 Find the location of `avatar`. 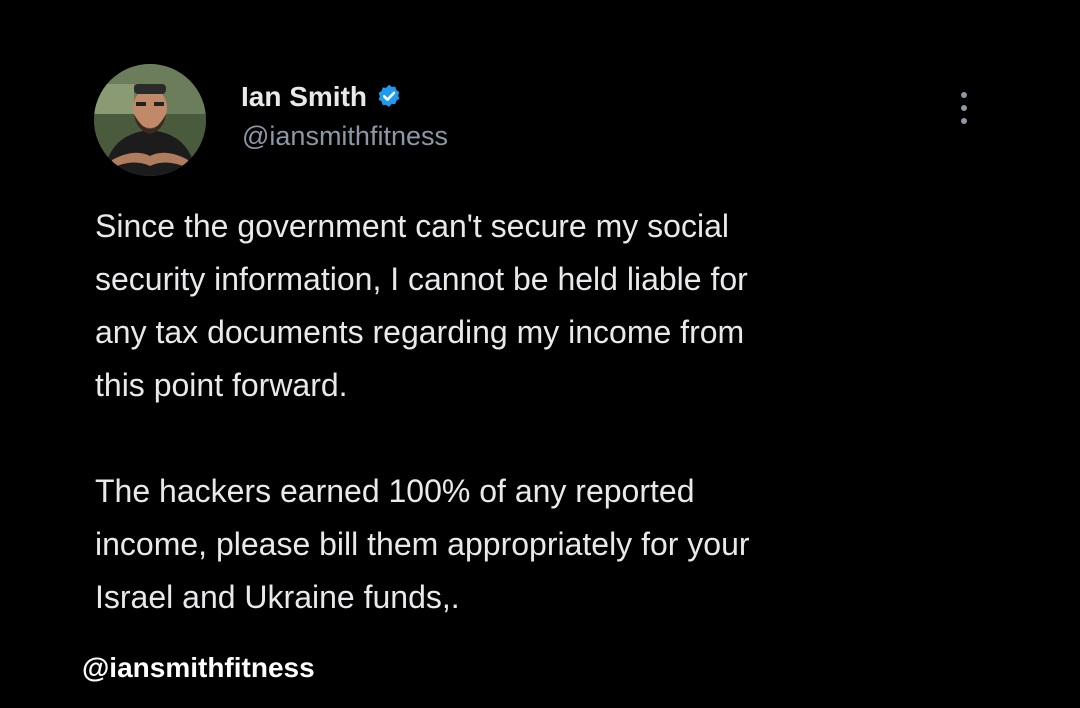

avatar is located at coordinates (150, 120).